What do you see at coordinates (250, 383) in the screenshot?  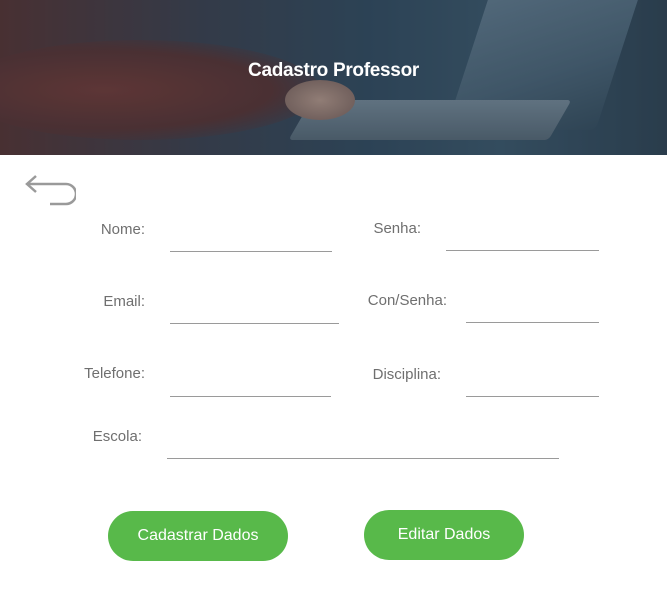 I see `telefone-field` at bounding box center [250, 383].